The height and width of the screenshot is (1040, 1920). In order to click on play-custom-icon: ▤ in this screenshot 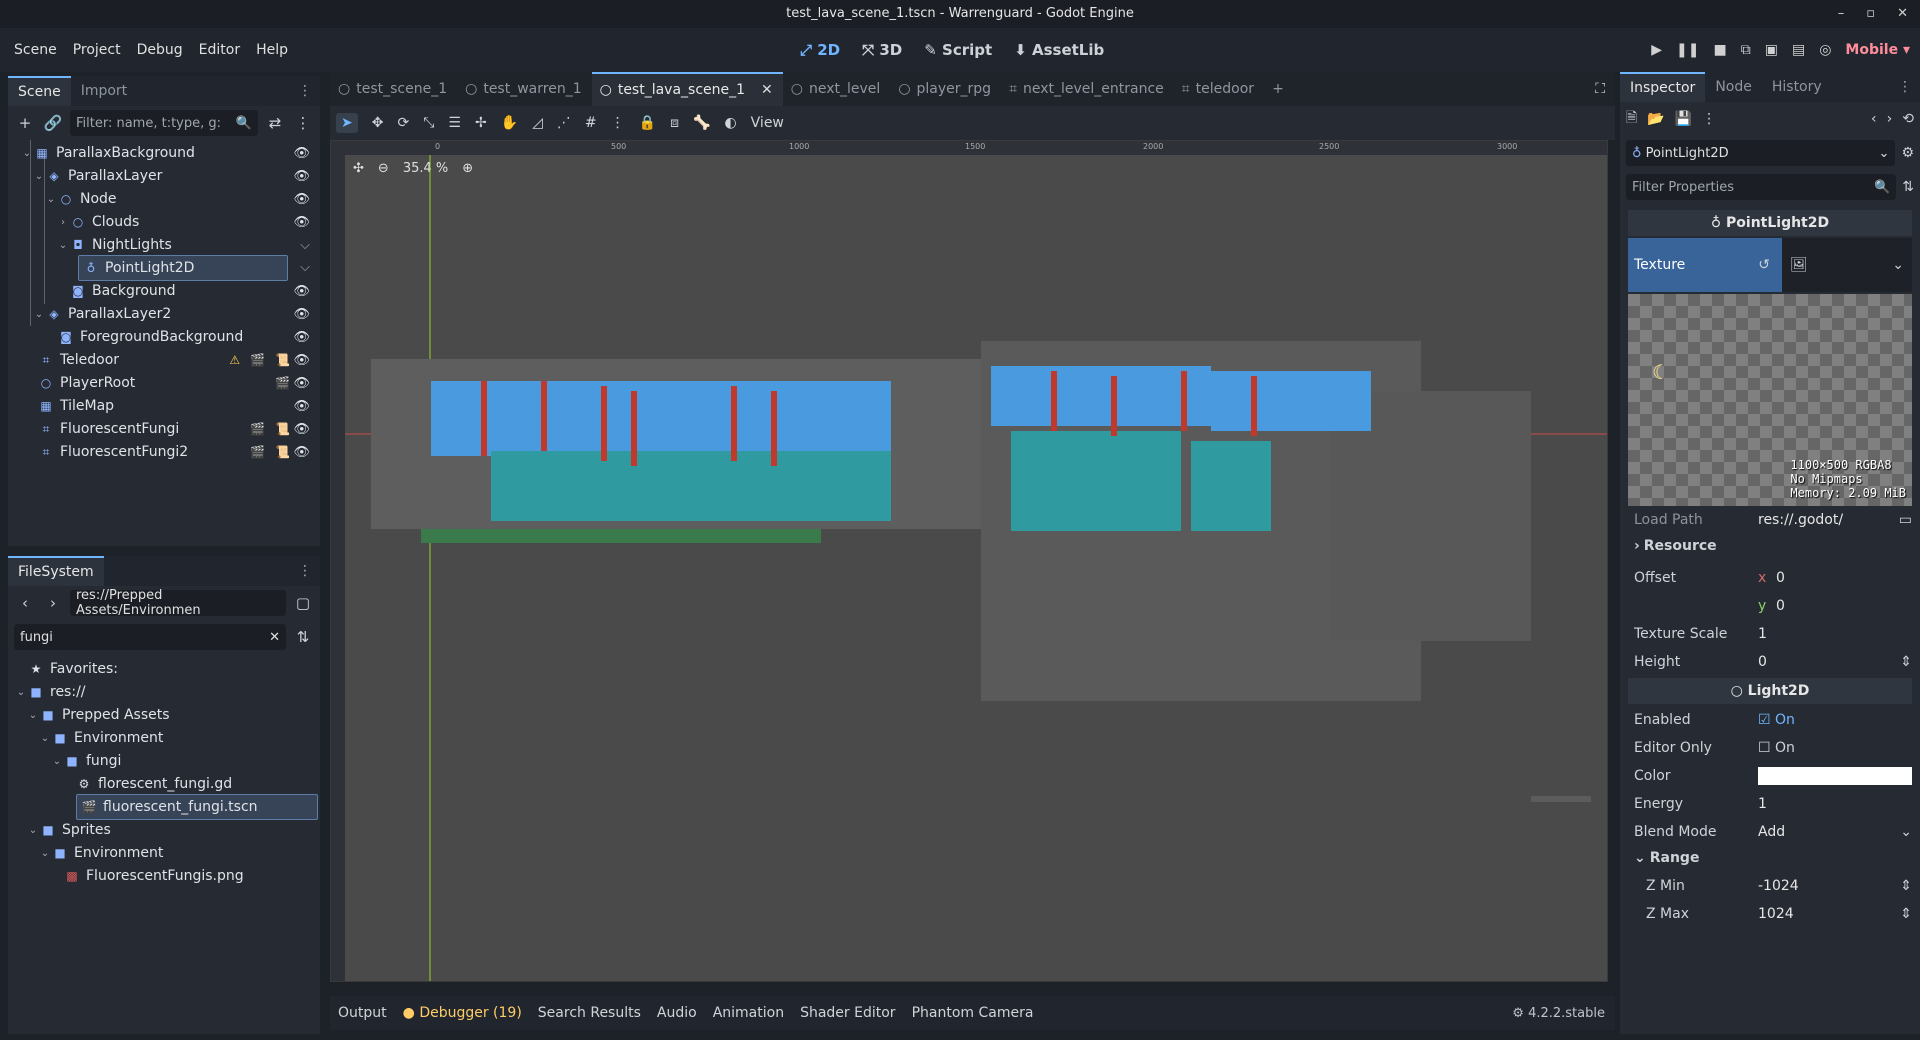, I will do `click(1798, 50)`.